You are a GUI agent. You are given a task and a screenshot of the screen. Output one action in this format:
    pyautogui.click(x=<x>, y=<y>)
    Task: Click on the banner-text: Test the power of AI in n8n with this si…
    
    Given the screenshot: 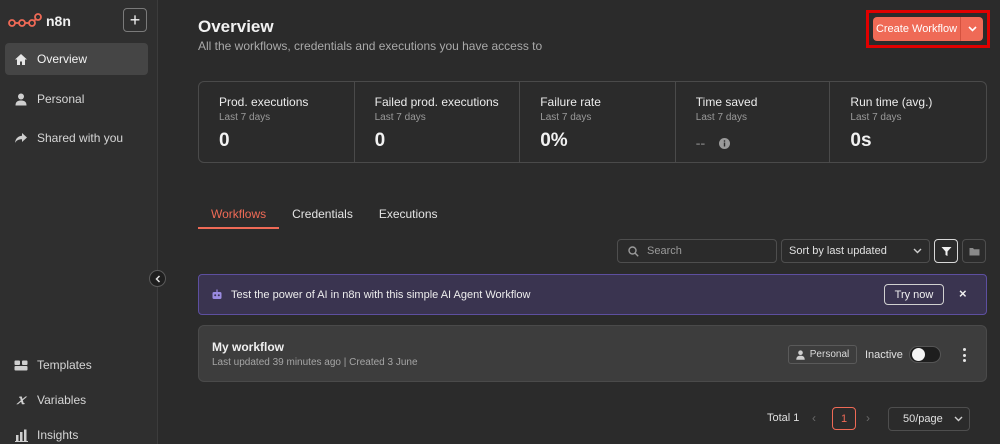 What is the action you would take?
    pyautogui.click(x=381, y=294)
    